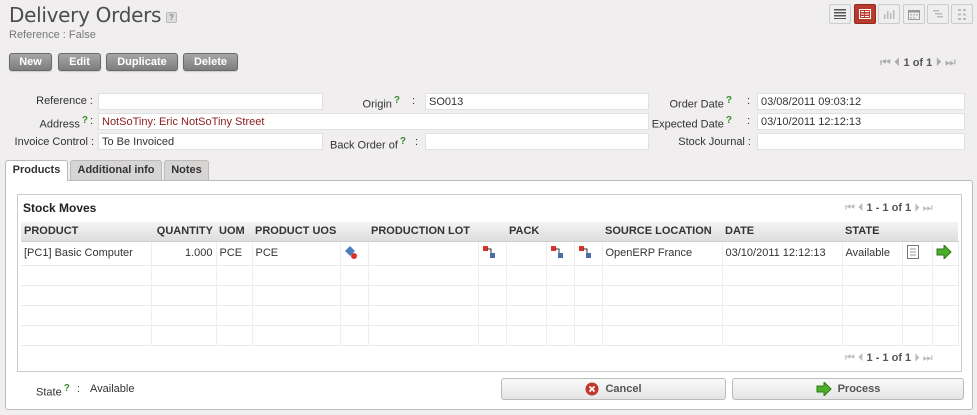  Describe the element at coordinates (537, 101) in the screenshot. I see `origin-field: SO013` at that location.